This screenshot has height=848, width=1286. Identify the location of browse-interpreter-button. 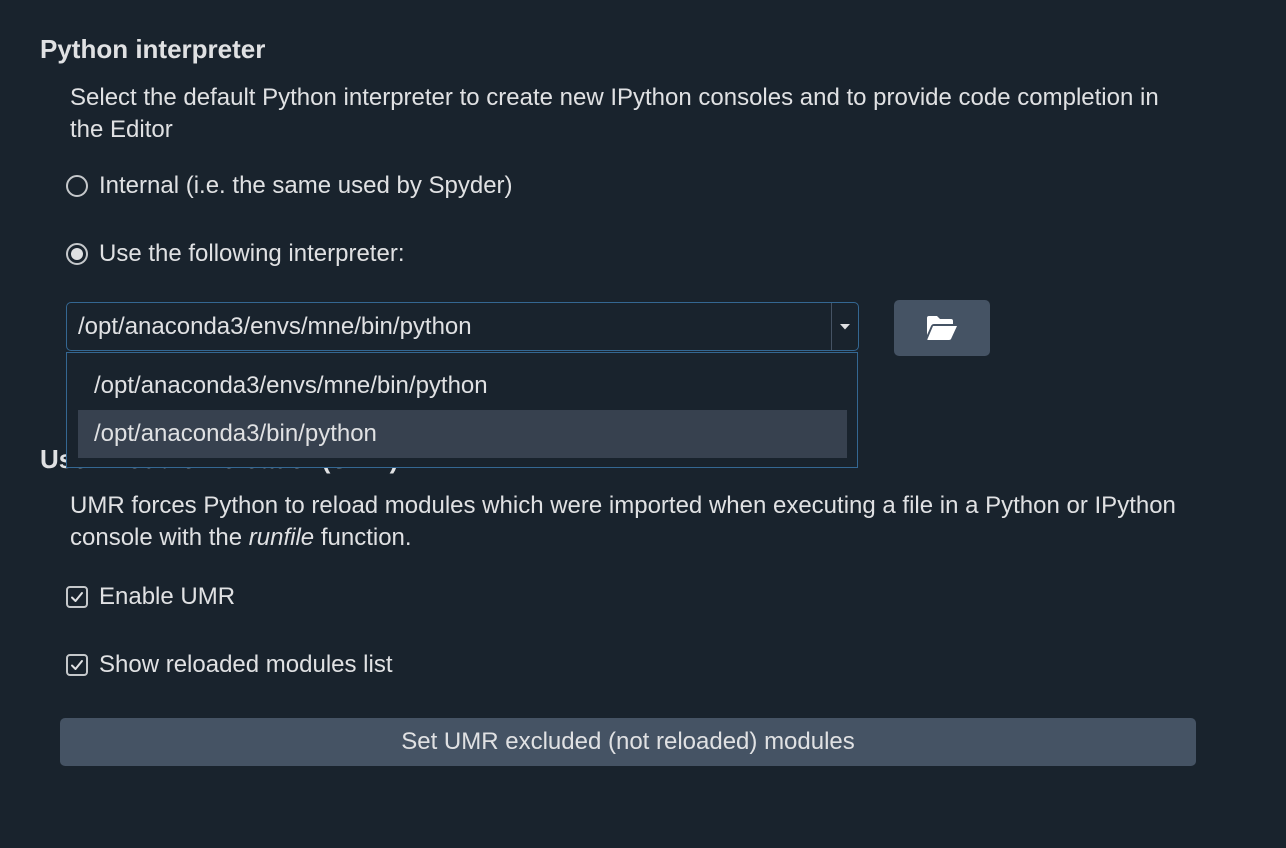
(942, 328).